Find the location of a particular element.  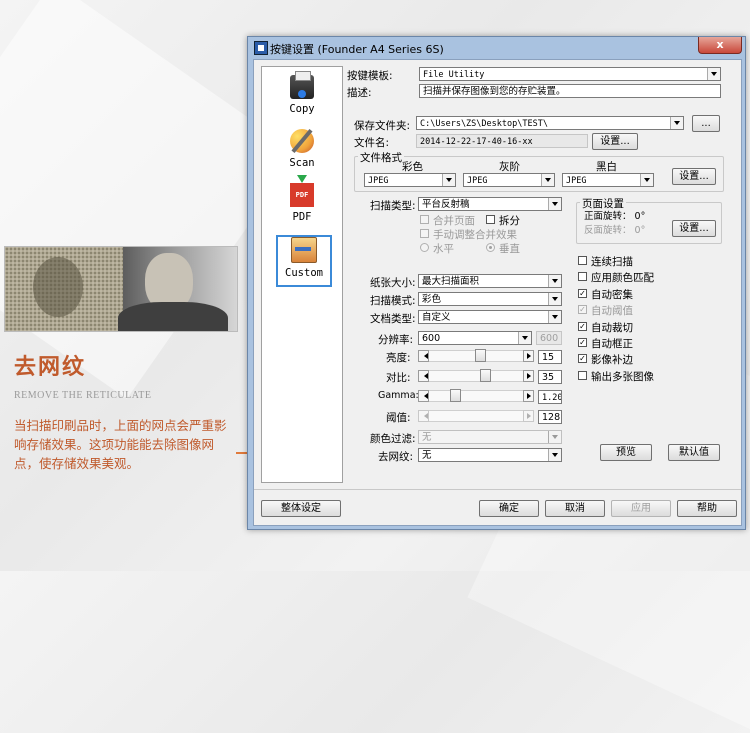

template-select: File Utility is located at coordinates (570, 74).